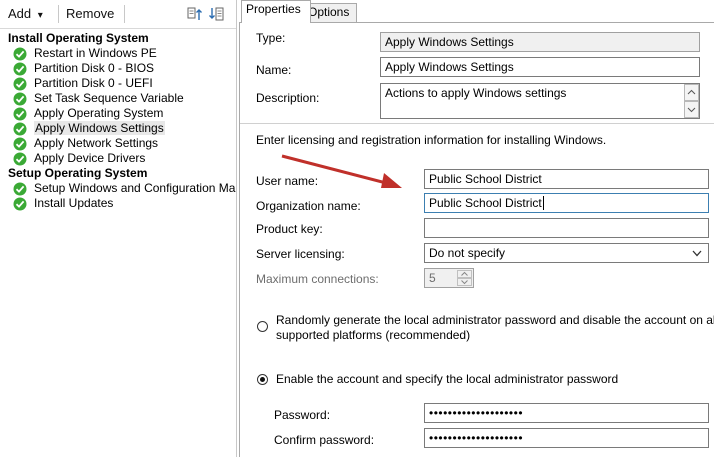  What do you see at coordinates (308, 206) in the screenshot?
I see `organization-name-label: Organization name:` at bounding box center [308, 206].